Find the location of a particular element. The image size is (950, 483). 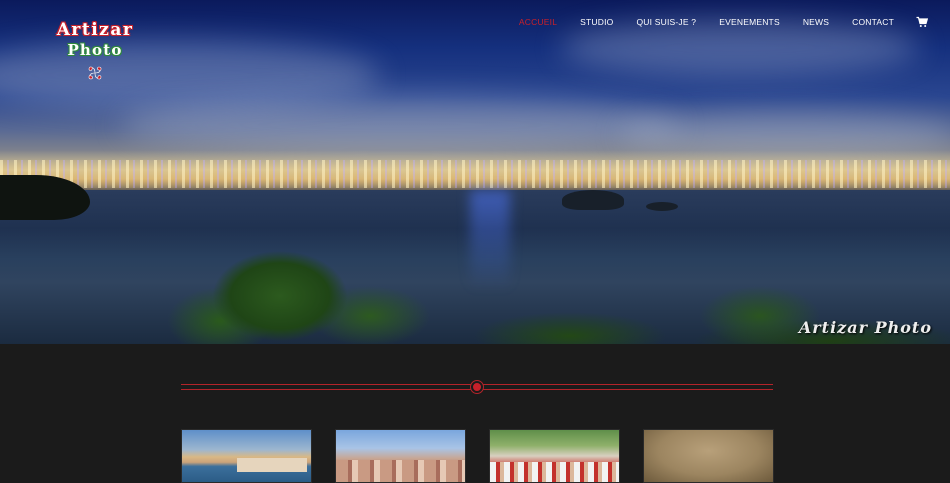

nav-item-qui-suis-je: QUI SUIS-JE ? is located at coordinates (666, 22).